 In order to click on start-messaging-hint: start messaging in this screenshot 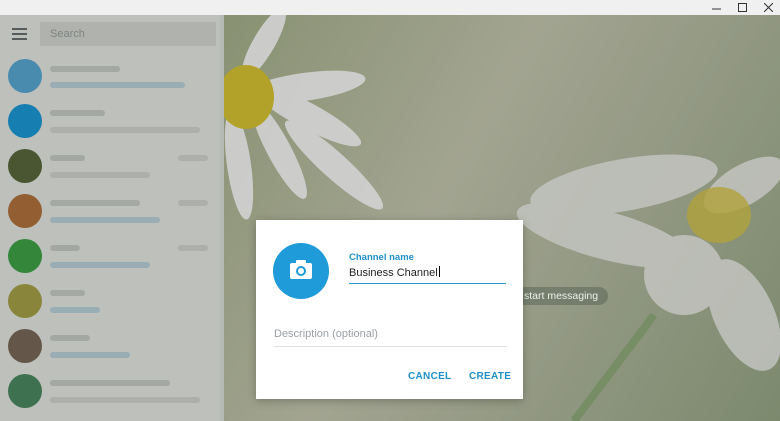, I will do `click(561, 296)`.